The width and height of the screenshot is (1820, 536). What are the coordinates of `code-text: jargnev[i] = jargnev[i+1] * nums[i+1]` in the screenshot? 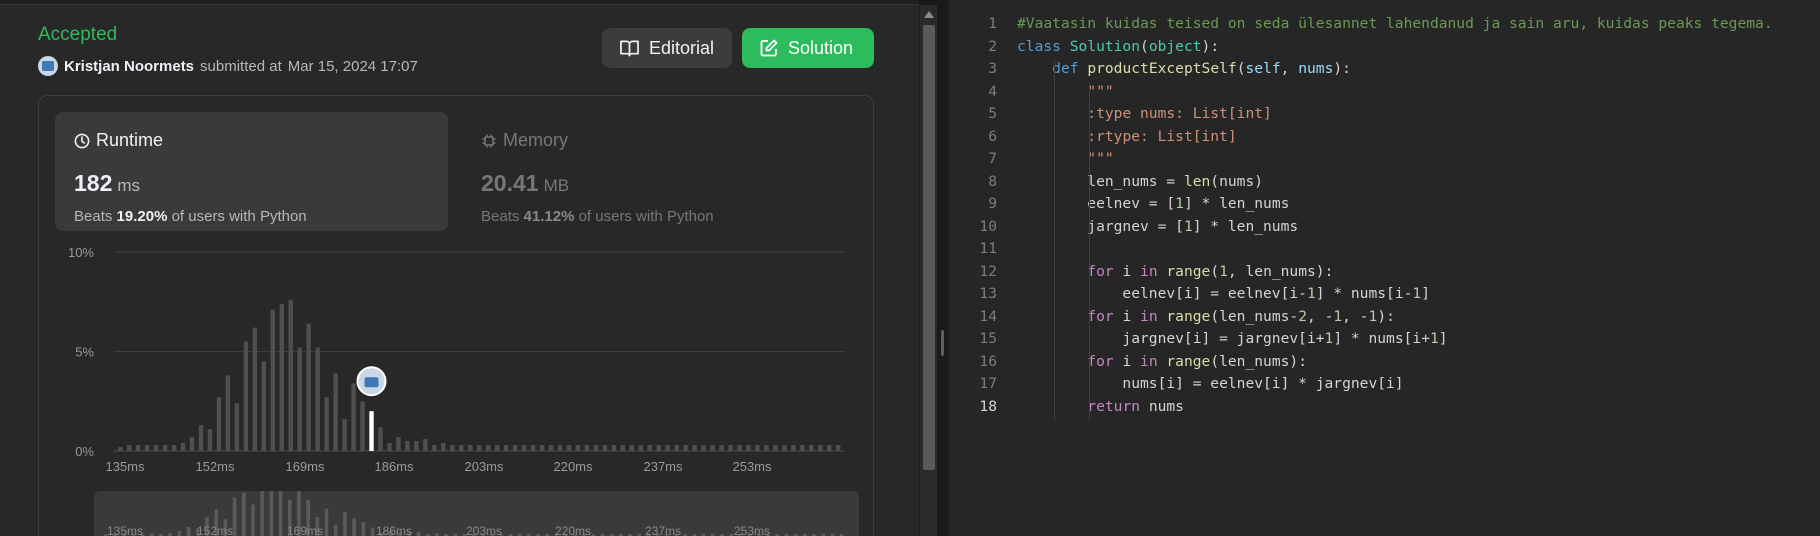 It's located at (1232, 338).